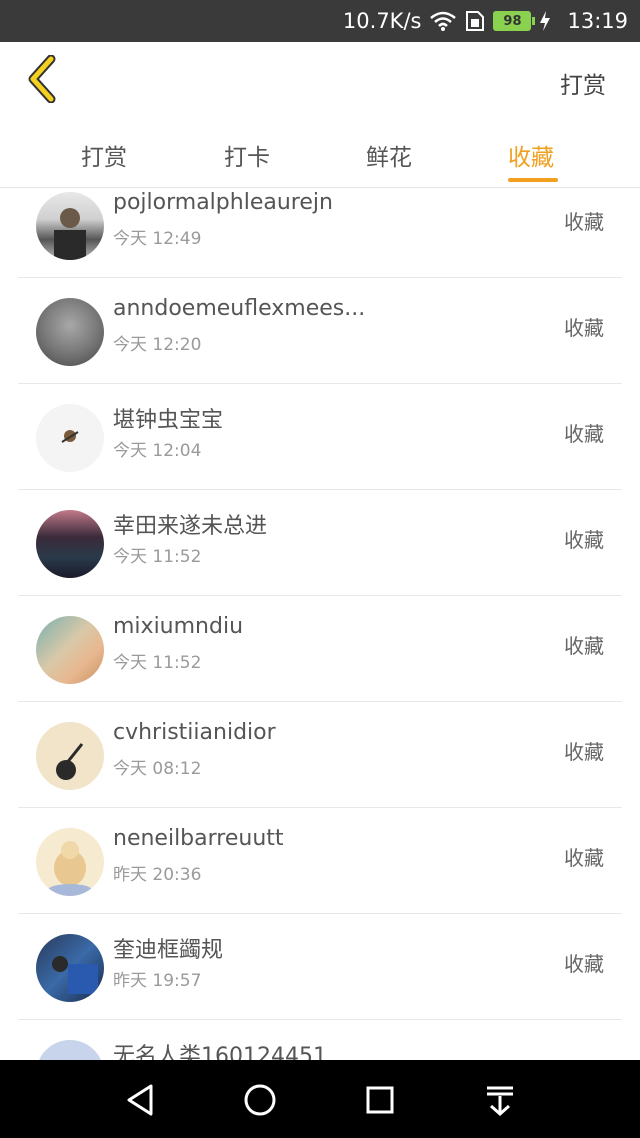 The width and height of the screenshot is (640, 1138). What do you see at coordinates (533, 180) in the screenshot?
I see `active-tab-indicator` at bounding box center [533, 180].